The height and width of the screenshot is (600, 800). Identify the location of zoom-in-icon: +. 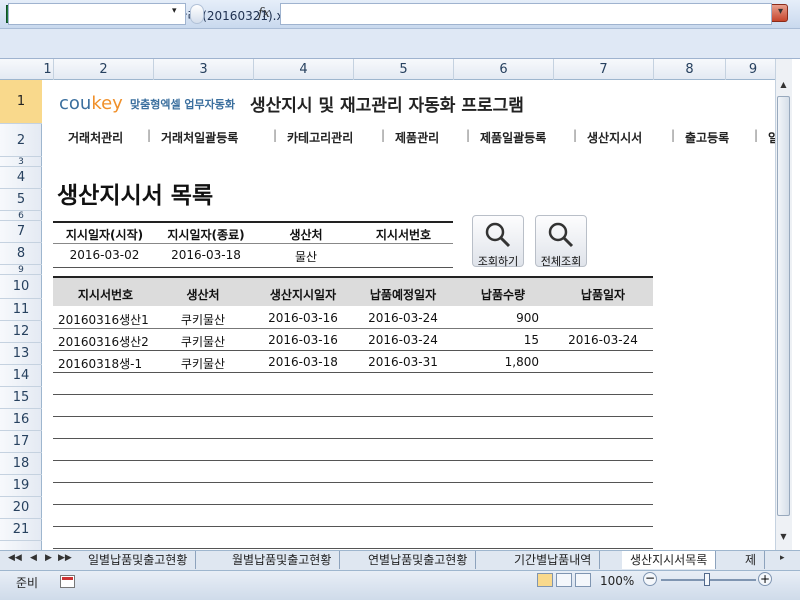
(765, 579).